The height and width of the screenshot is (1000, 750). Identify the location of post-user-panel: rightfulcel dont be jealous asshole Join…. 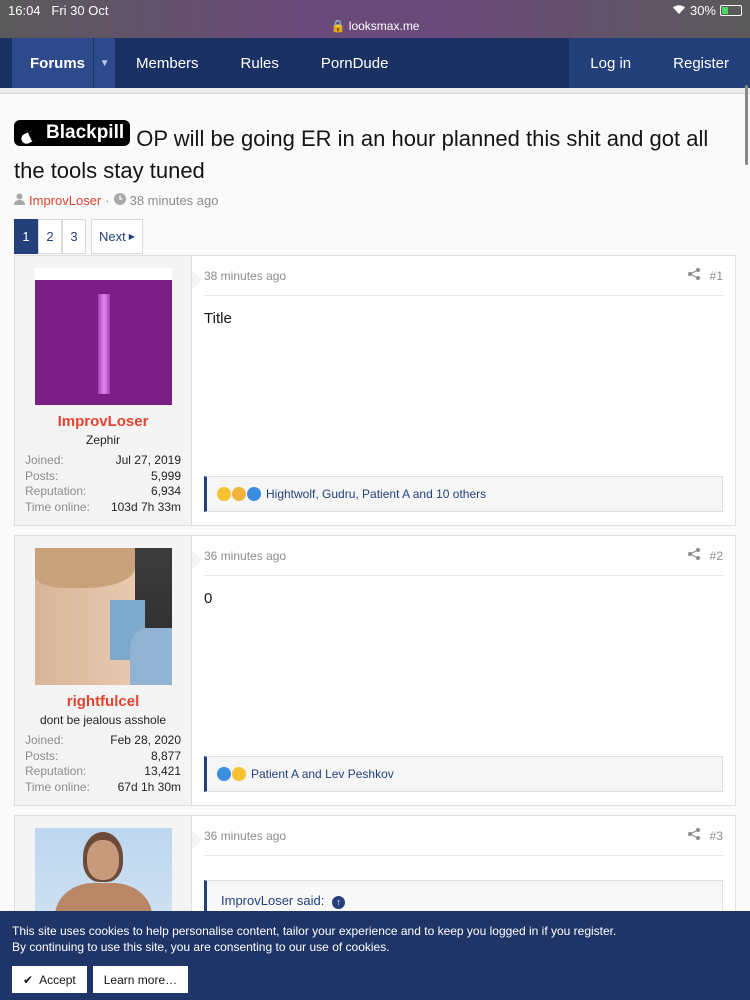
(108, 670).